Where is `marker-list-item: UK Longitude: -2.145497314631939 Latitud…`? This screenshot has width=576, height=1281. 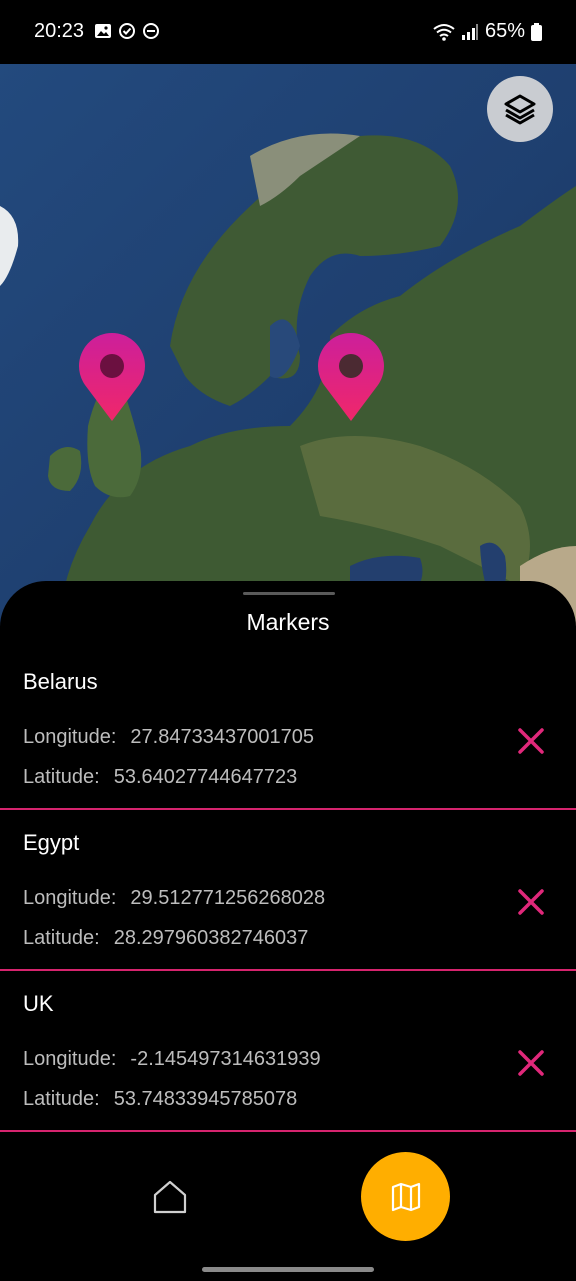
marker-list-item: UK Longitude: -2.145497314631939 Latitud… is located at coordinates (288, 1051).